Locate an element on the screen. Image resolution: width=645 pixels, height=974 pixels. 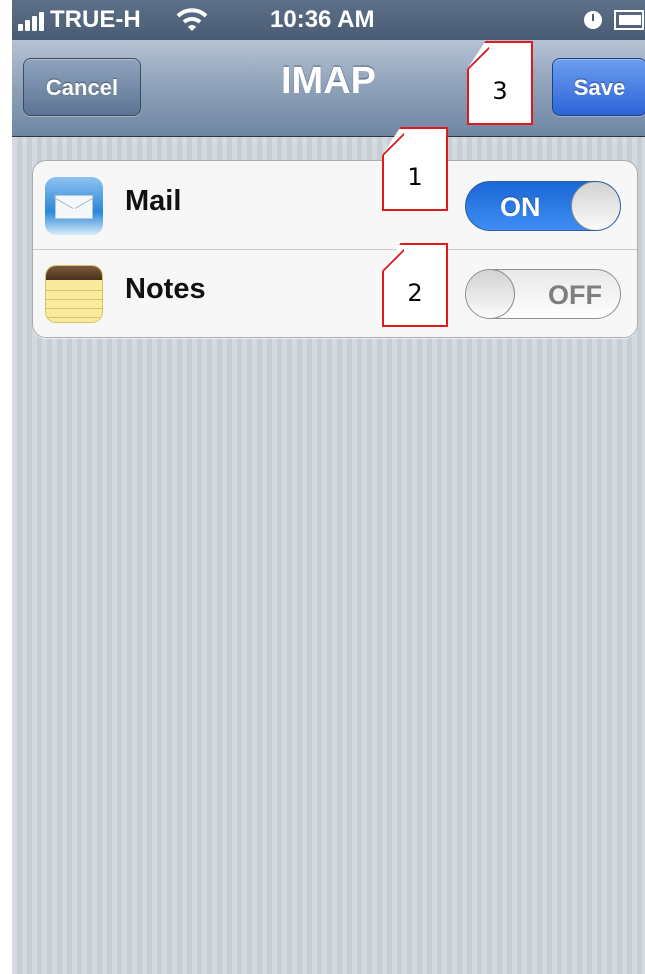
mail-icon is located at coordinates (74, 206).